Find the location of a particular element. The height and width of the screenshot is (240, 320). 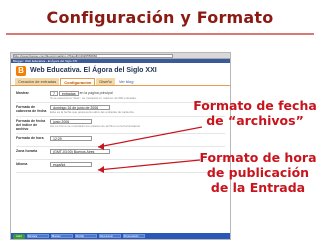

annotation-archive-date-format: Formato de fecha de “archivos” is located at coordinates (255, 113).